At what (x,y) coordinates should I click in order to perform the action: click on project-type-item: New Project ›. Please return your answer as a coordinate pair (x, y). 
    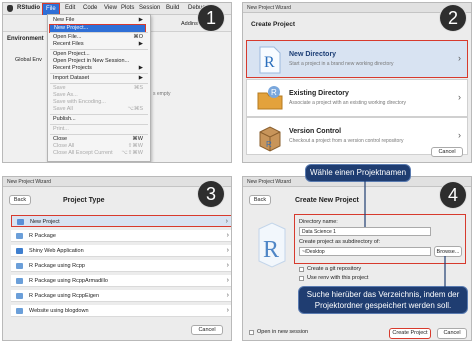
    Looking at the image, I should click on (121, 221).